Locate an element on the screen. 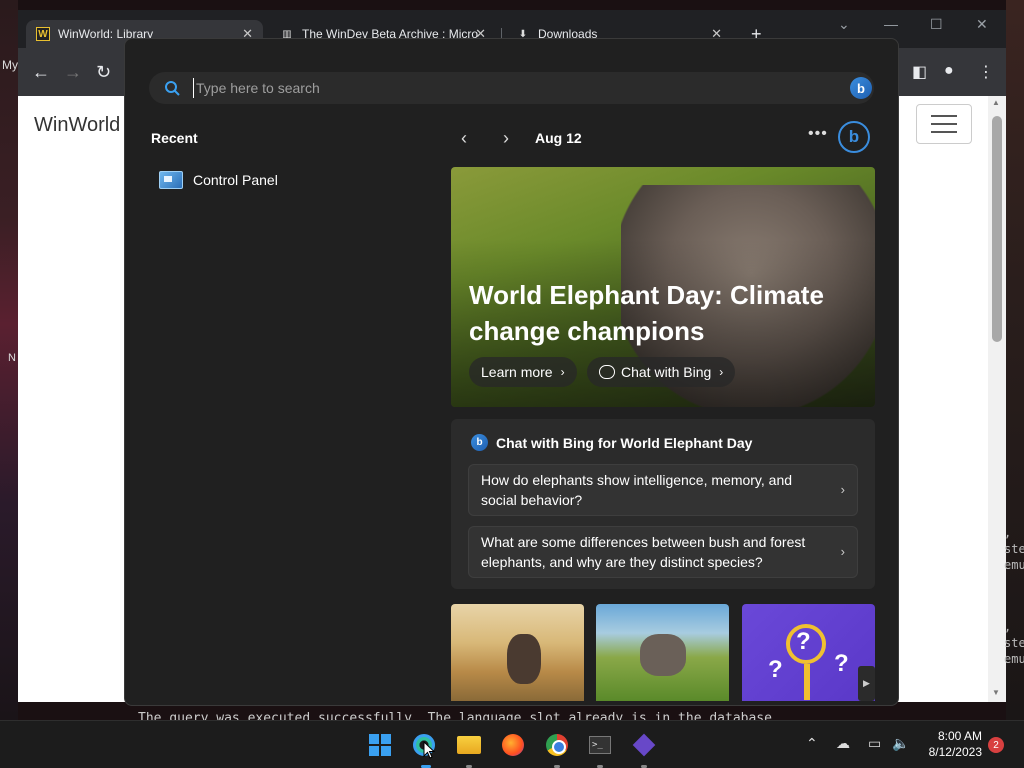 The image size is (1024, 768). learn-more-label: Learn more is located at coordinates (517, 372).